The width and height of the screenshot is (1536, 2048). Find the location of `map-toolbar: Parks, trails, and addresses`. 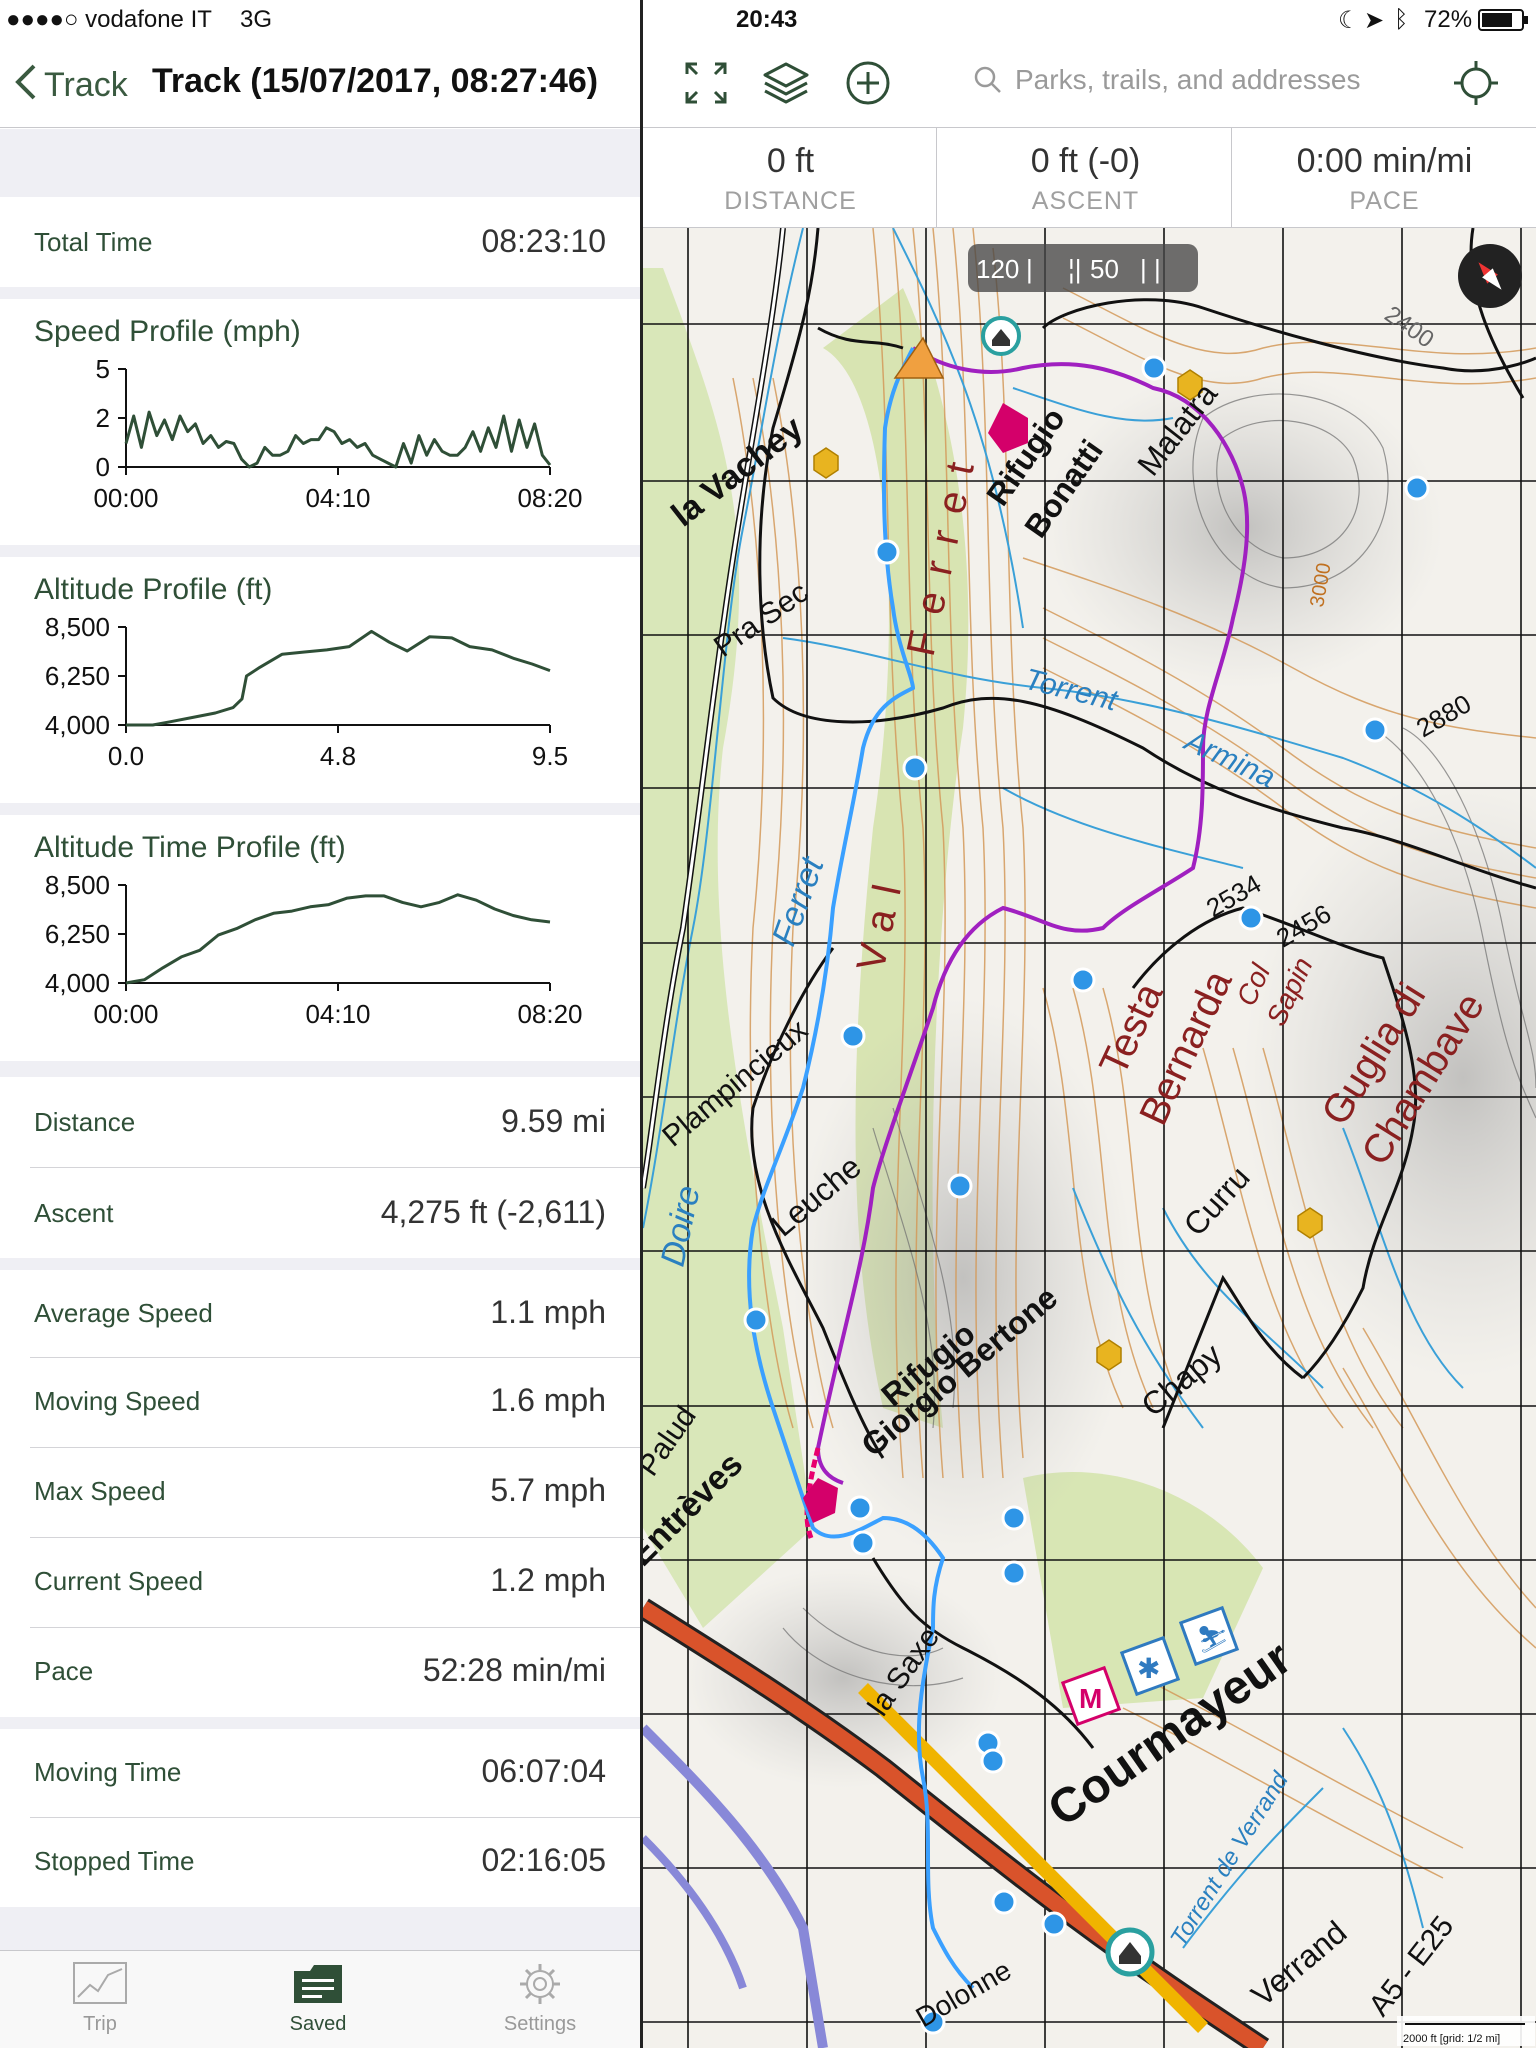

map-toolbar: Parks, trails, and addresses is located at coordinates (1089, 84).